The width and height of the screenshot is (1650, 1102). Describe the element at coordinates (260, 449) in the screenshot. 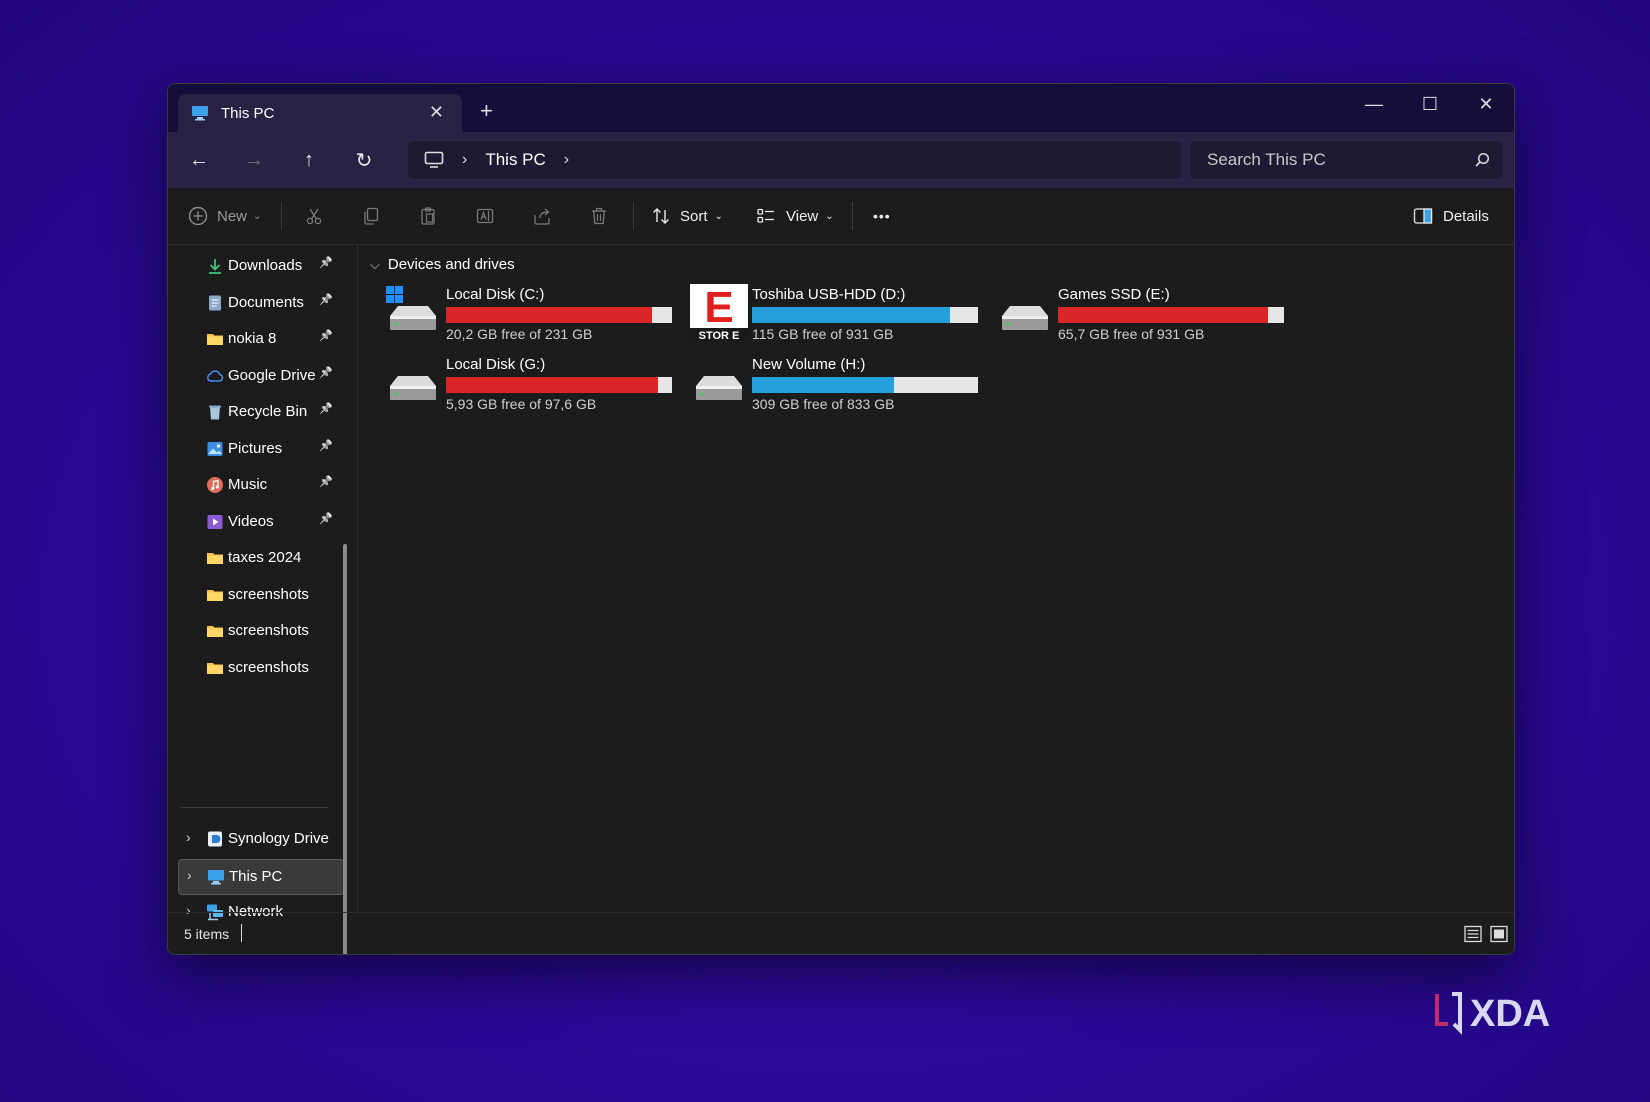

I see `sidebar-item-pictures: Pictures 📌` at that location.